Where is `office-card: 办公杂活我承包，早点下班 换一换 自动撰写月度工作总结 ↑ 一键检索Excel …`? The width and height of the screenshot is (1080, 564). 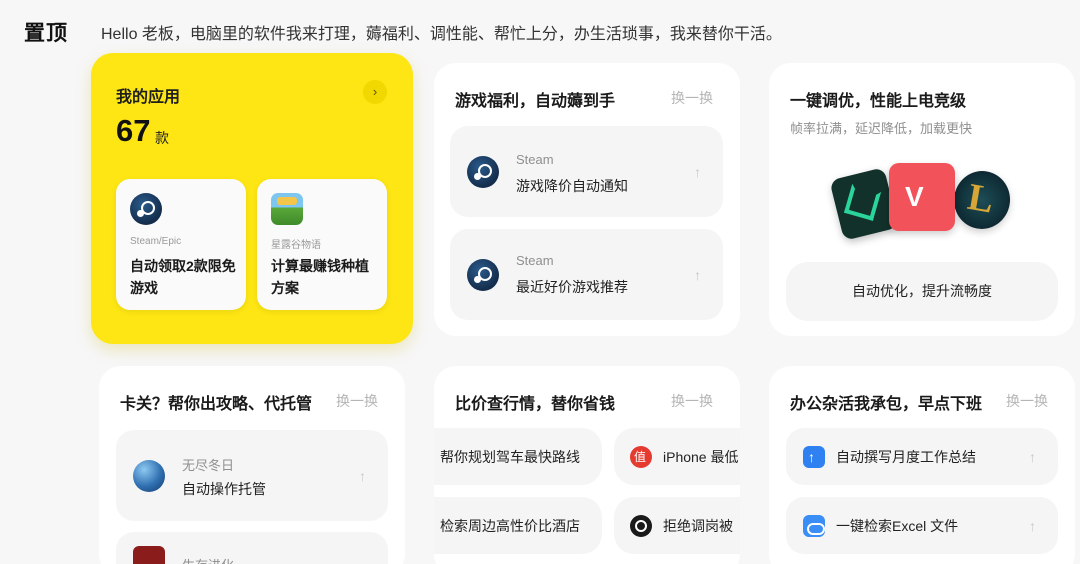 office-card: 办公杂活我承包，早点下班 换一换 自动撰写月度工作总结 ↑ 一键检索Excel … is located at coordinates (922, 465).